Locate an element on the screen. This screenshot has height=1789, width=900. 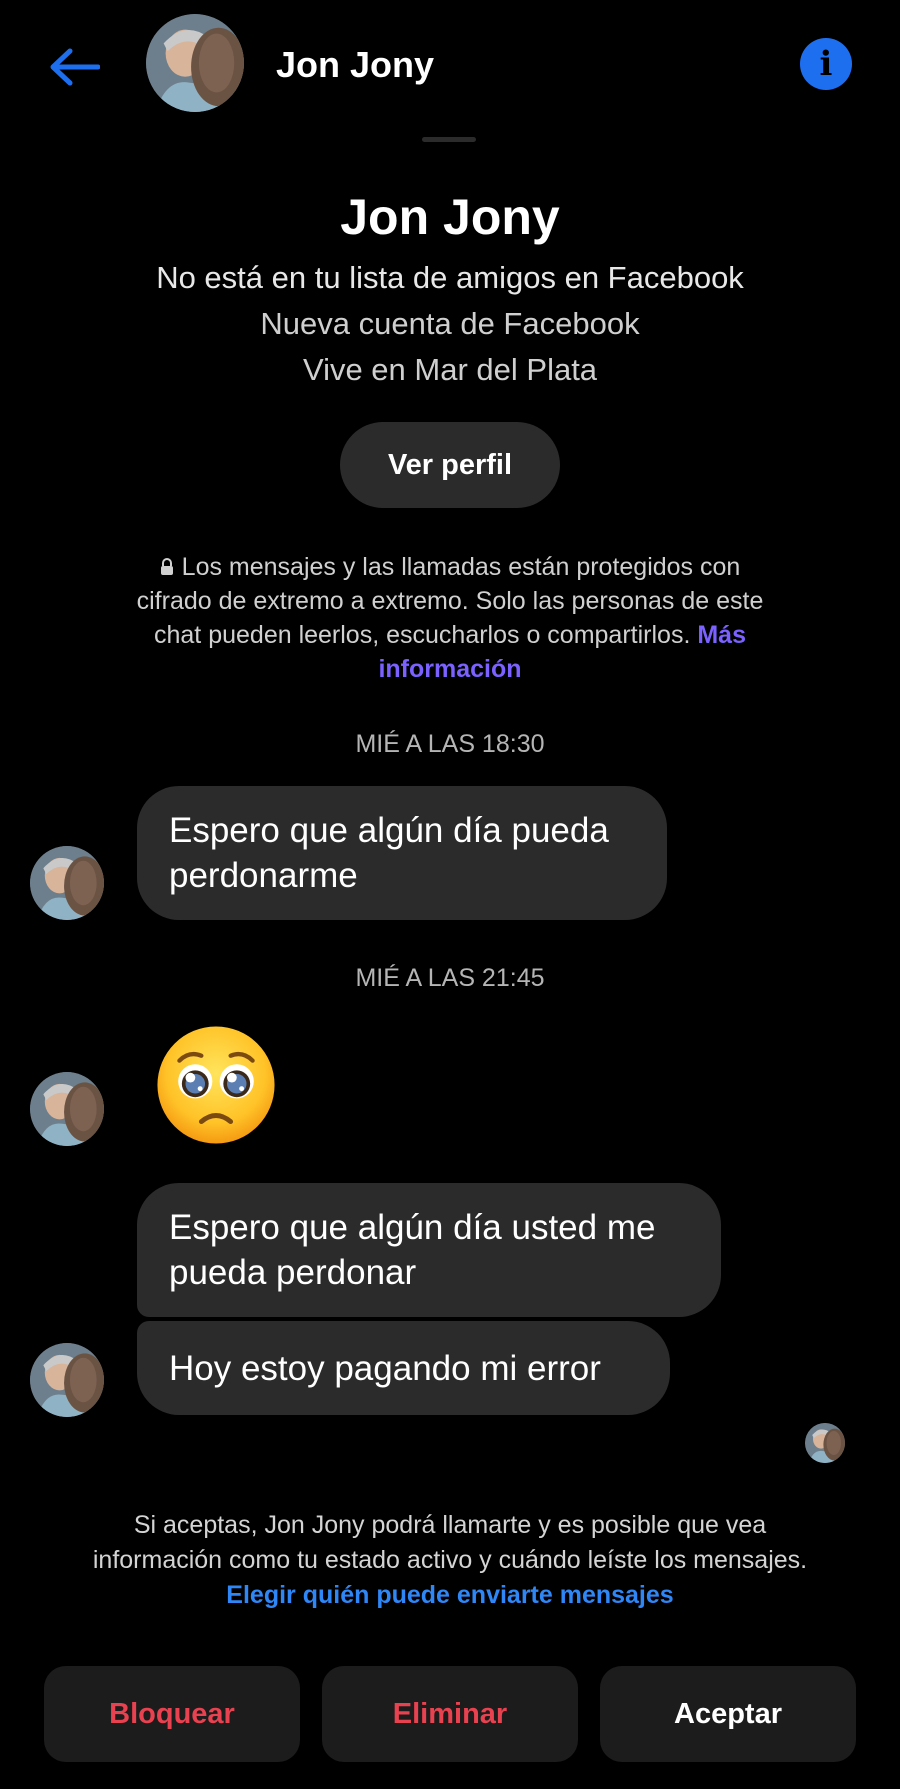
divider is located at coordinates (449, 139).